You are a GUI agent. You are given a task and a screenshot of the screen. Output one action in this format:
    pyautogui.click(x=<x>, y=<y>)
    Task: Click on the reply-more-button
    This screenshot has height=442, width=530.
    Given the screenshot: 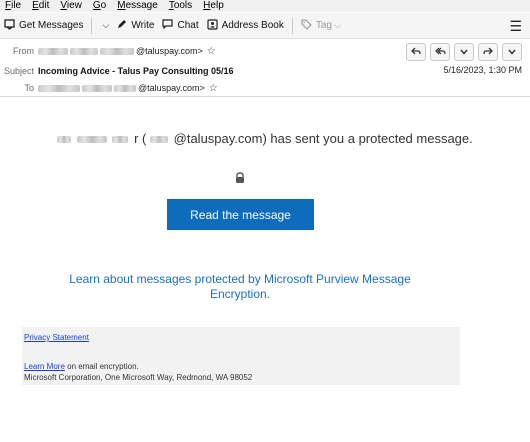 What is the action you would take?
    pyautogui.click(x=464, y=52)
    